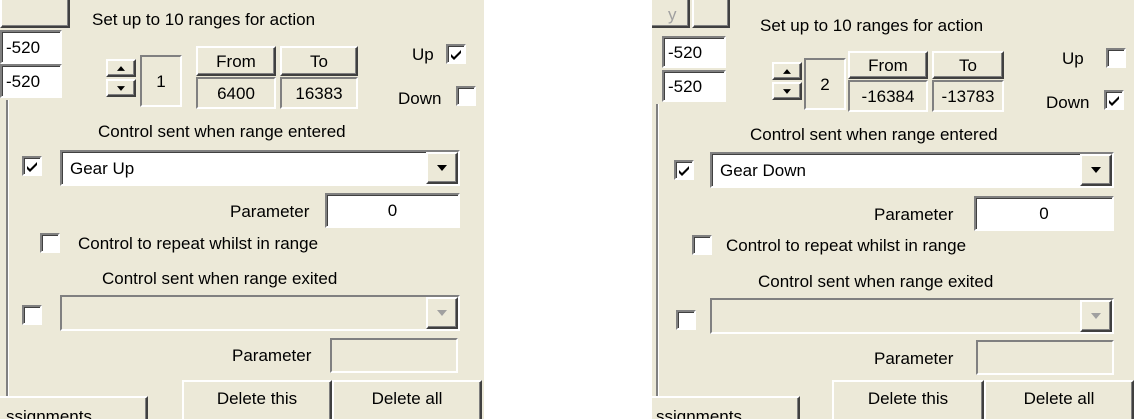  Describe the element at coordinates (102, 168) in the screenshot. I see `entered-control-value: Gear Up` at that location.